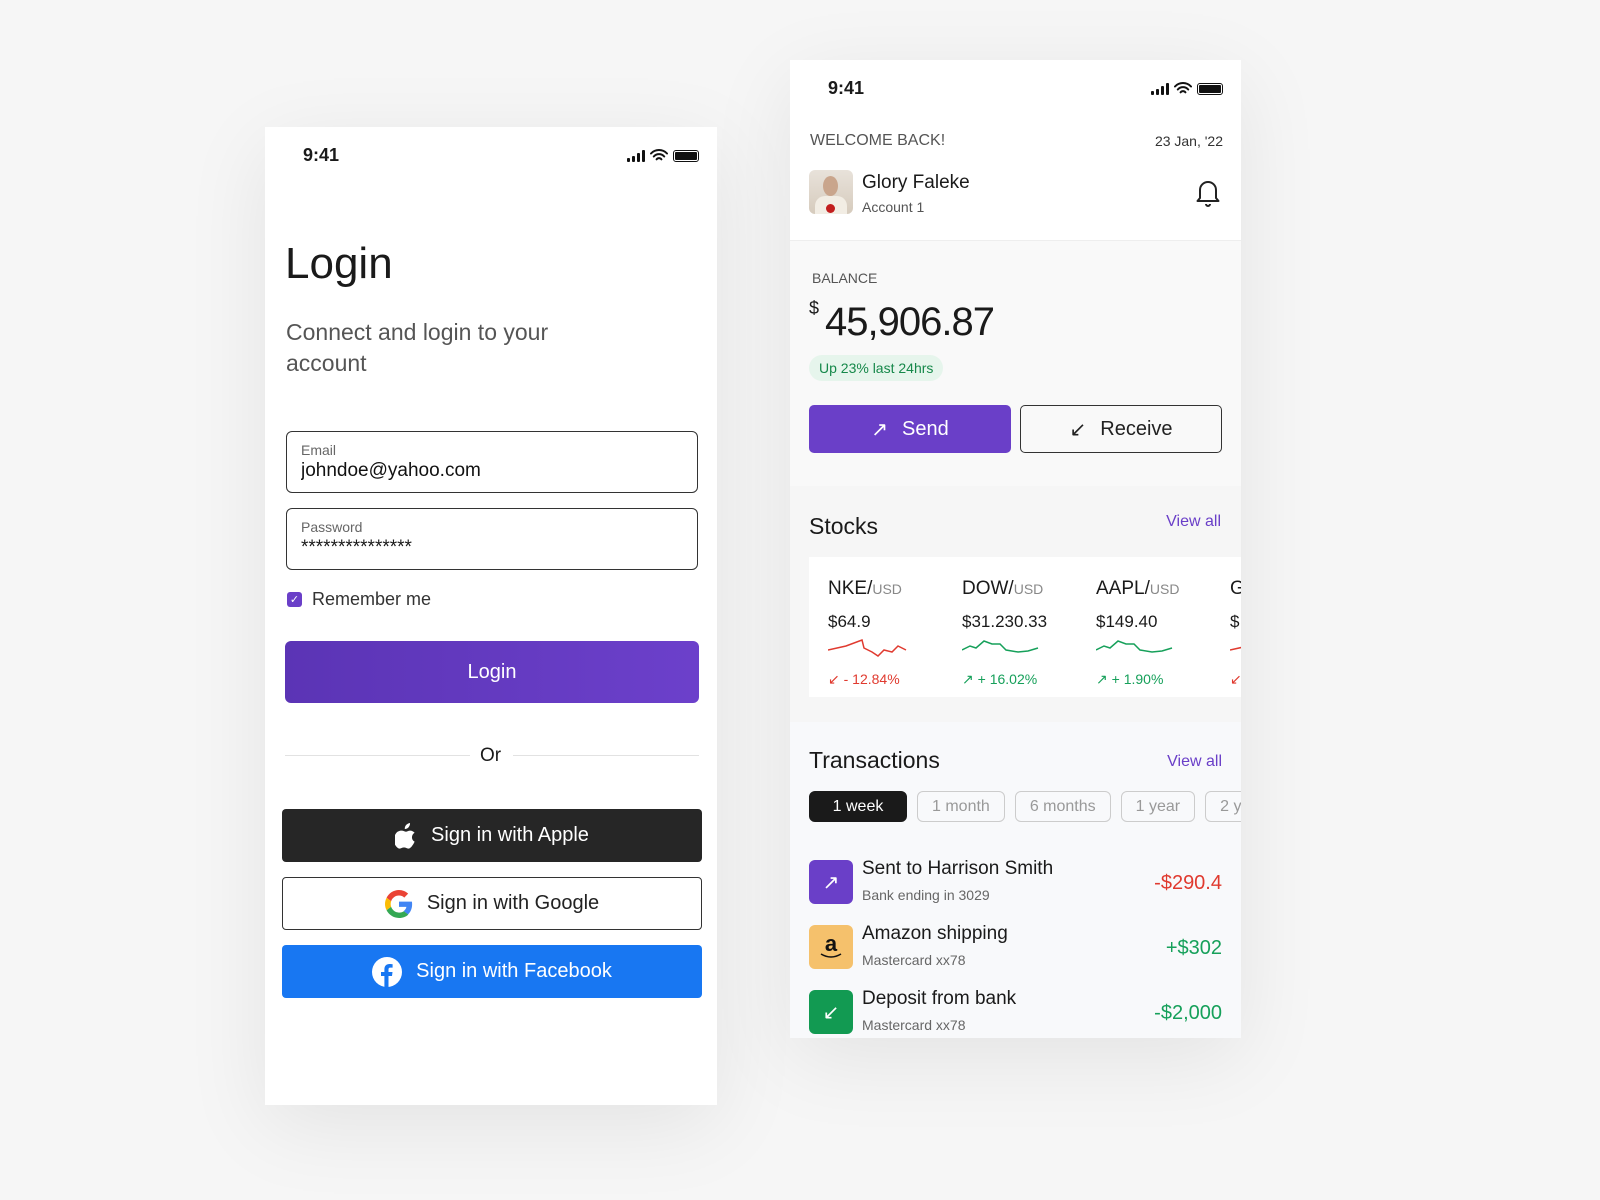  Describe the element at coordinates (417, 347) in the screenshot. I see `page-subtitle: Connect and login to your account` at that location.